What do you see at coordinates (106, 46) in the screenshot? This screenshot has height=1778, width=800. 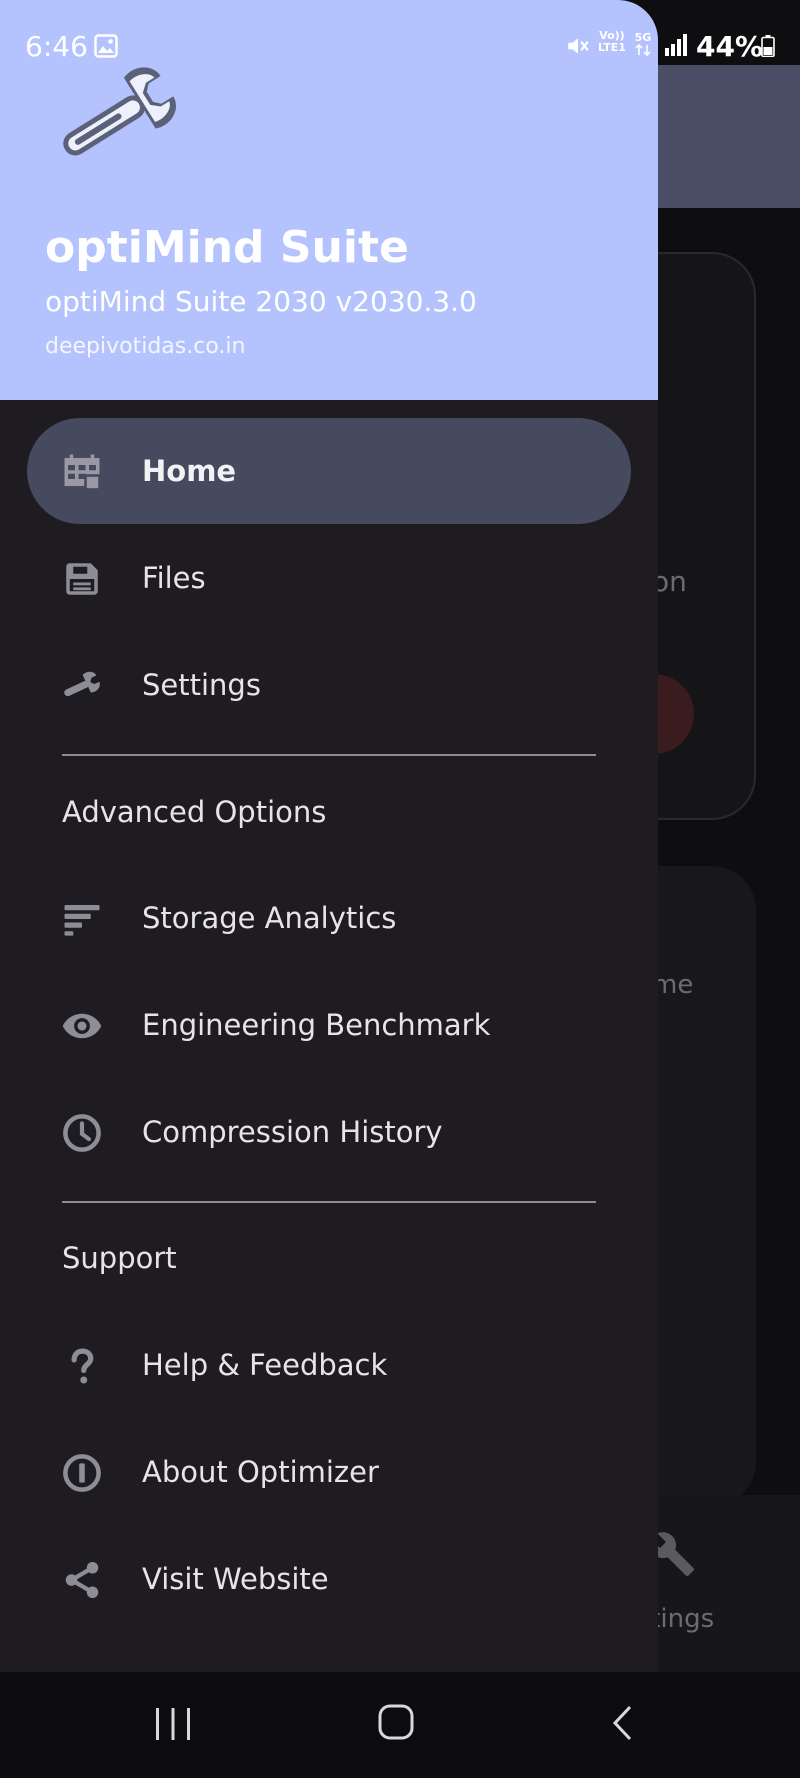 I see `gallery-icon` at bounding box center [106, 46].